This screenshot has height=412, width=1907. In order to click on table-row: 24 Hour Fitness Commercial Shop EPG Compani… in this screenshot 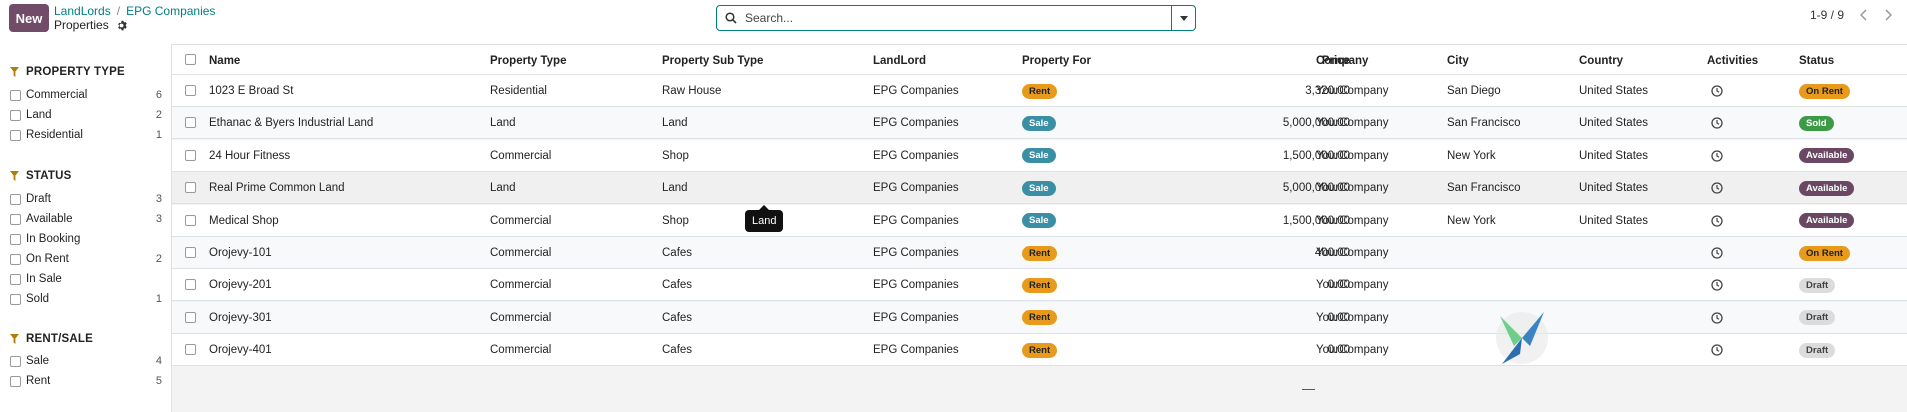, I will do `click(1039, 155)`.